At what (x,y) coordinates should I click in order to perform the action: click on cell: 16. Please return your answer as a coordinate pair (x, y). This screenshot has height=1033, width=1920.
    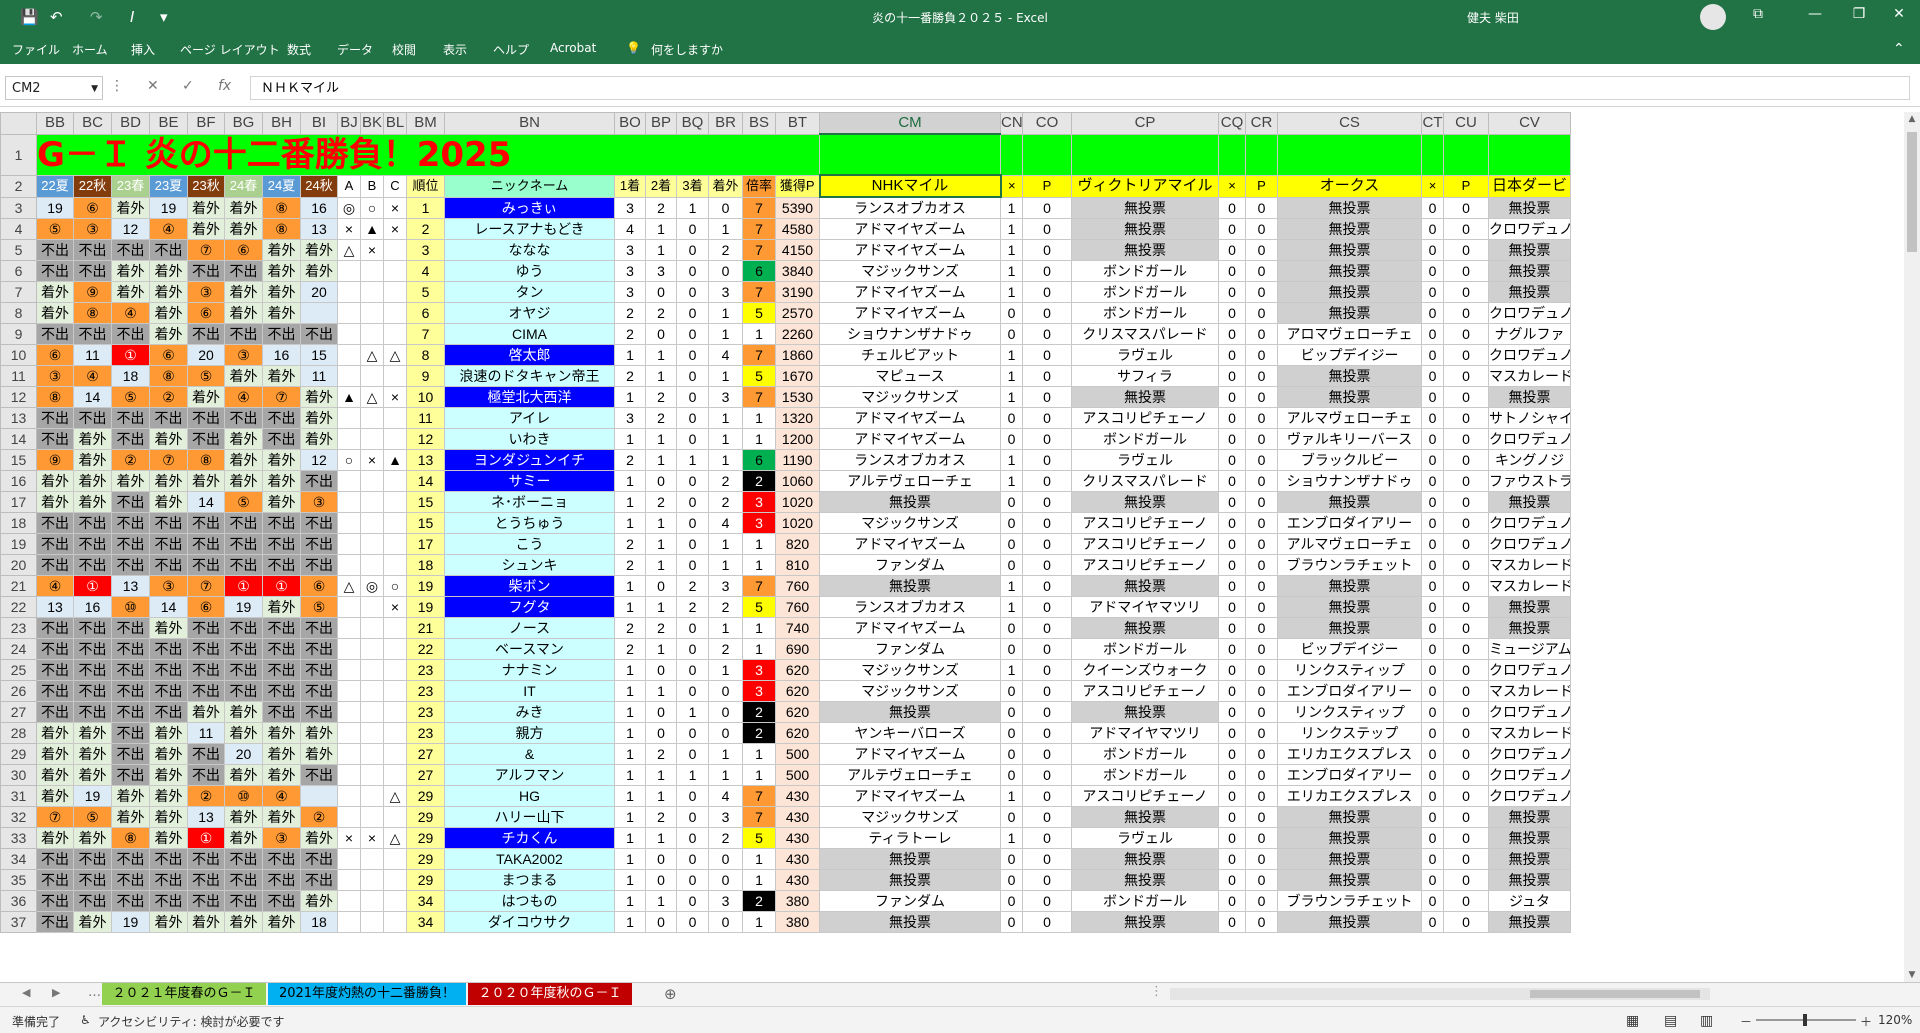
    Looking at the image, I should click on (281, 355).